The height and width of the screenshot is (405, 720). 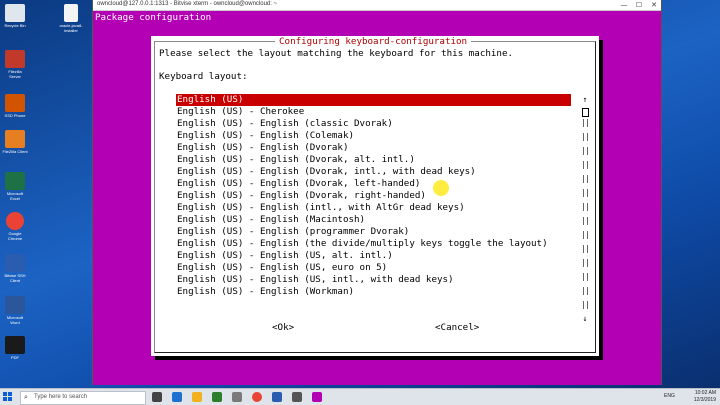 What do you see at coordinates (15, 186) in the screenshot?
I see `excel-icon: Microsoft Excel` at bounding box center [15, 186].